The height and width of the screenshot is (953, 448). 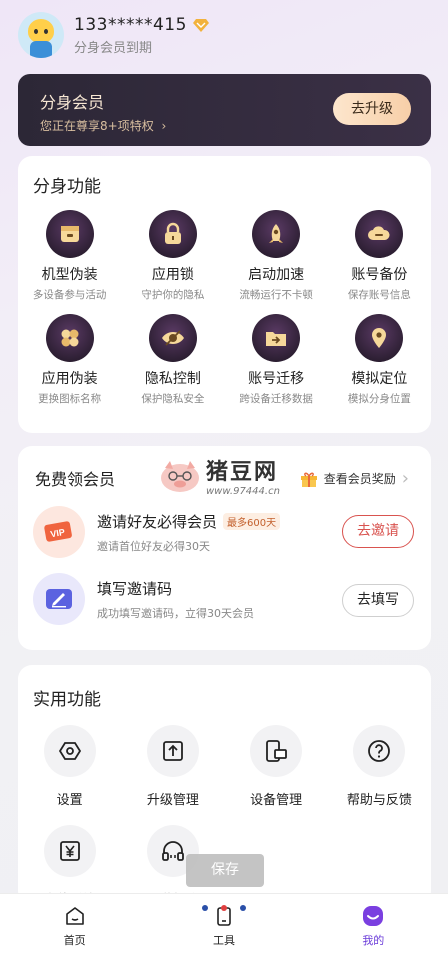 What do you see at coordinates (373, 916) in the screenshot?
I see `mine-smile-icon` at bounding box center [373, 916].